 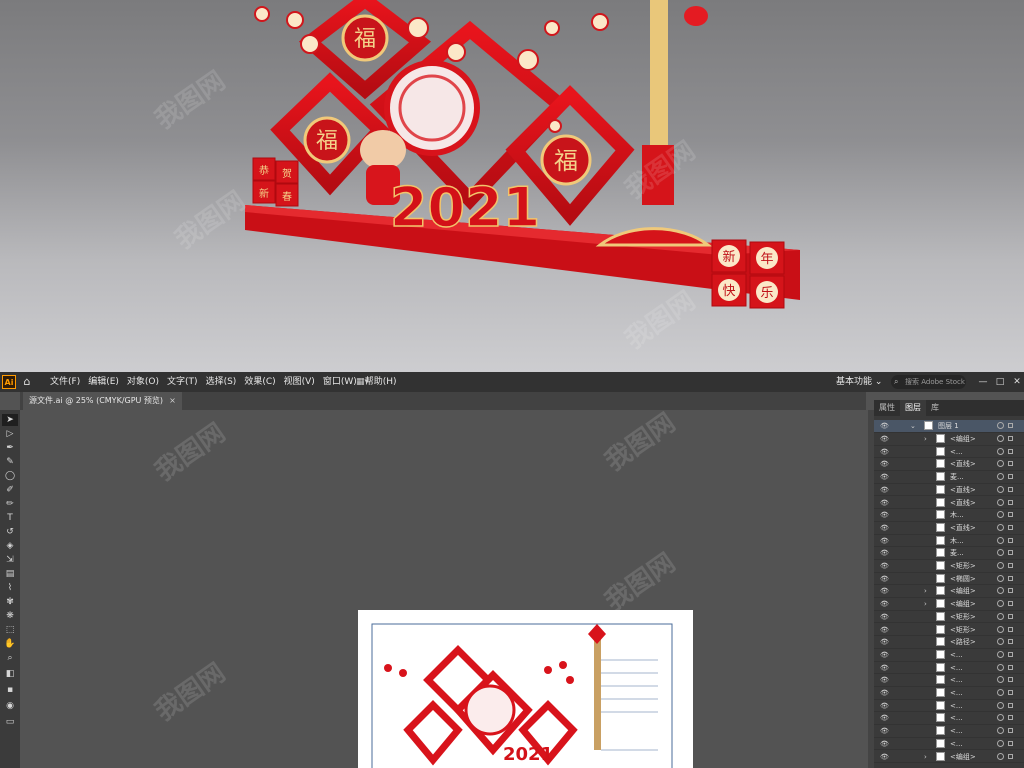 What do you see at coordinates (10, 616) in the screenshot?
I see `symbol-sprayer-tool-icon: ❋` at bounding box center [10, 616].